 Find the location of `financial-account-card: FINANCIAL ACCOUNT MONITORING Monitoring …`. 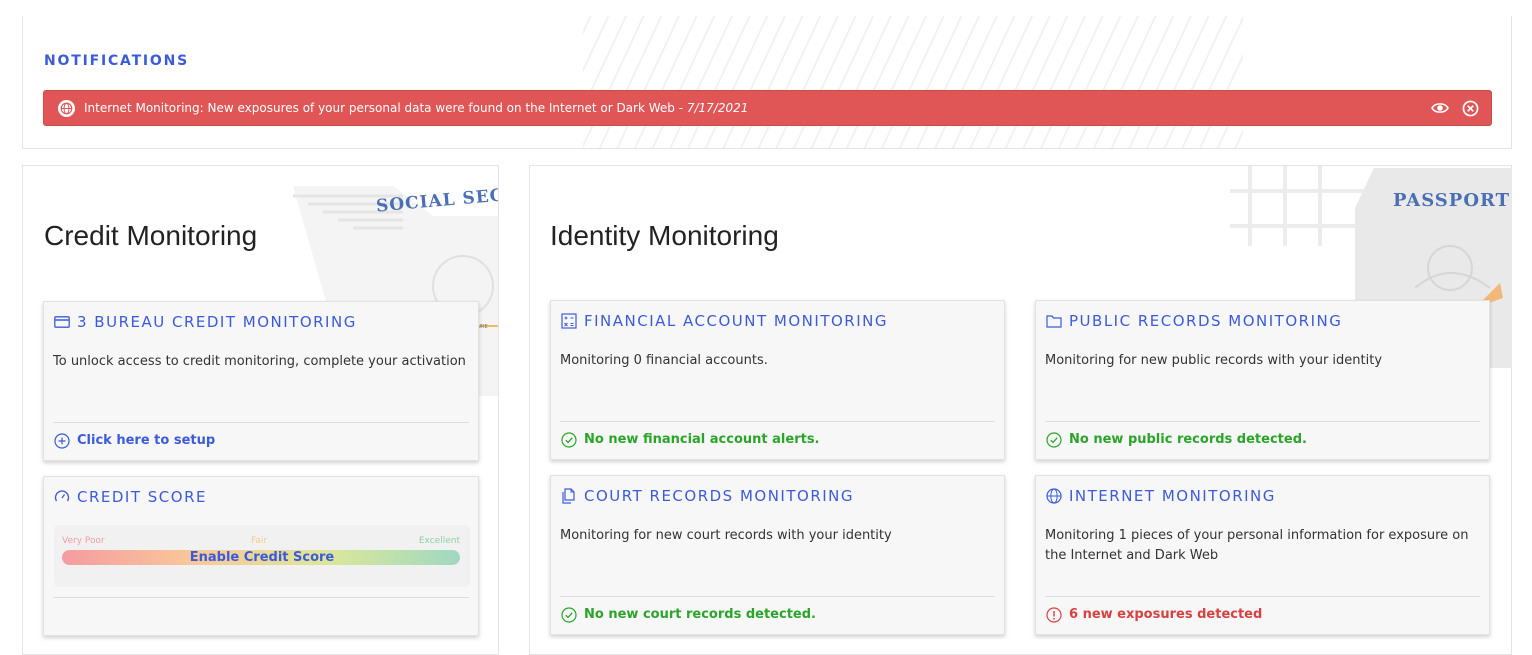

financial-account-card: FINANCIAL ACCOUNT MONITORING Monitoring … is located at coordinates (777, 380).